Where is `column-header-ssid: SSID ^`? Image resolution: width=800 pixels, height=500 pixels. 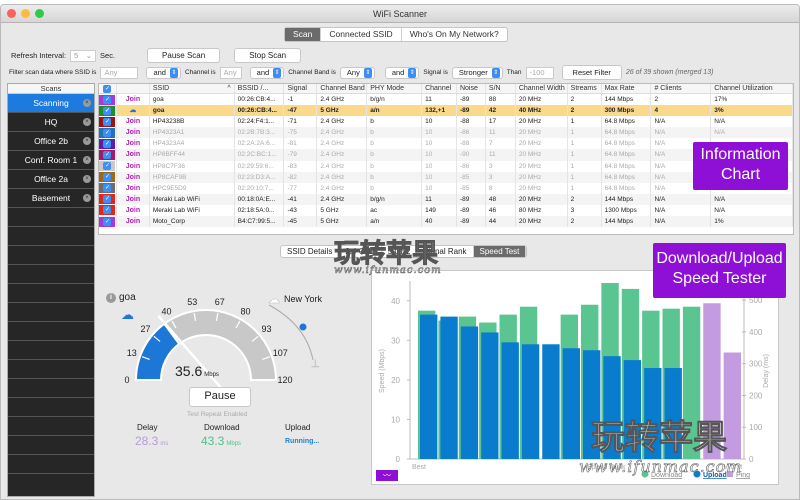
column-header-ssid: SSID ^ is located at coordinates (192, 88).